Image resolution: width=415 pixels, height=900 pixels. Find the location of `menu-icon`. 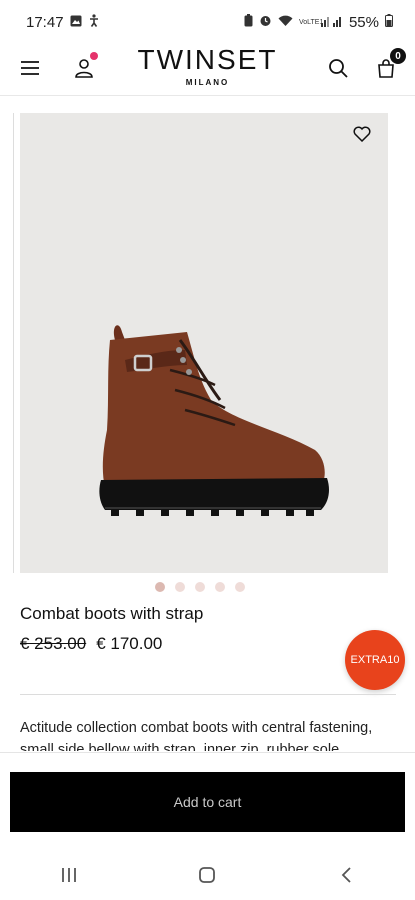

menu-icon is located at coordinates (30, 68).